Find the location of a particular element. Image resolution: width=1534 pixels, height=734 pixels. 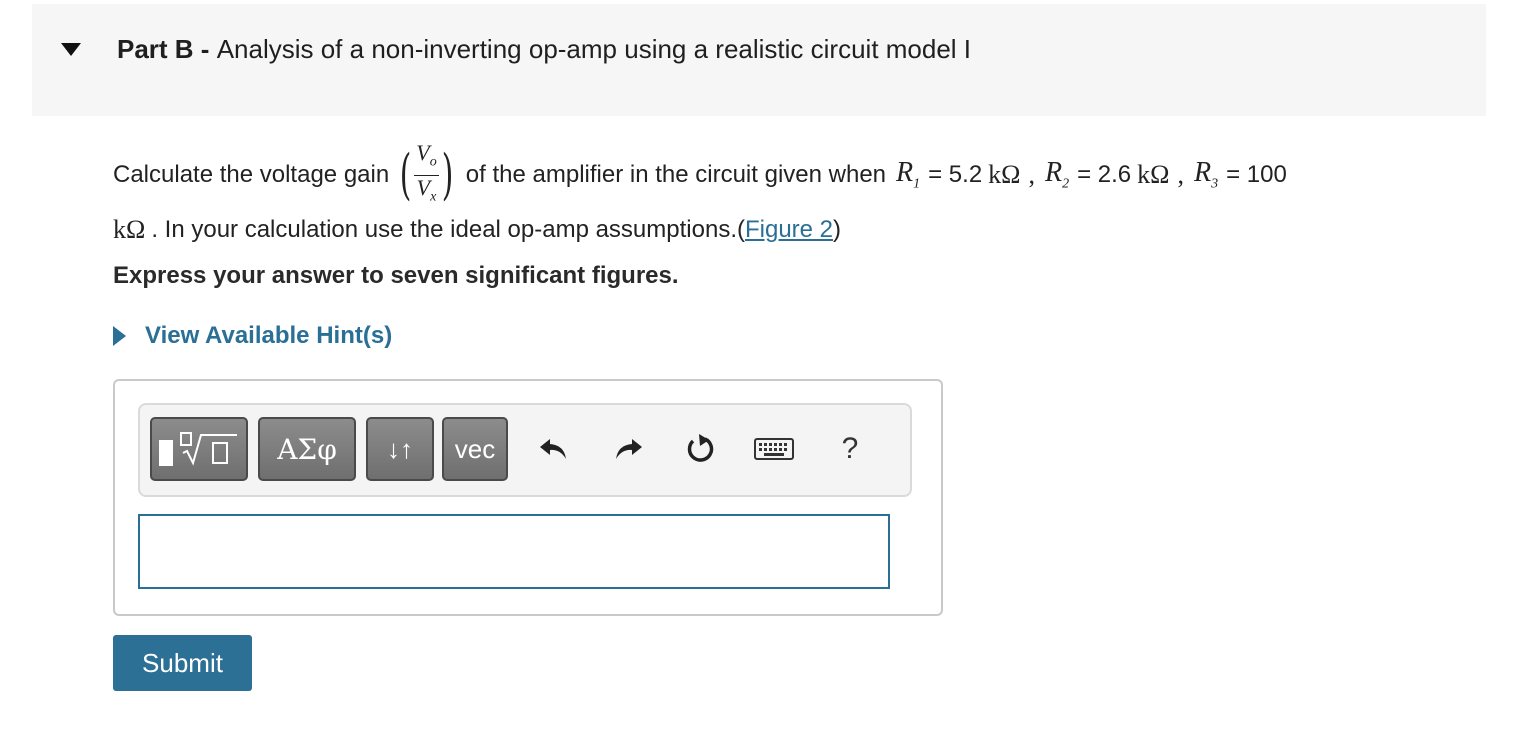

view-hints-label: View Available Hint(s) is located at coordinates (269, 335).